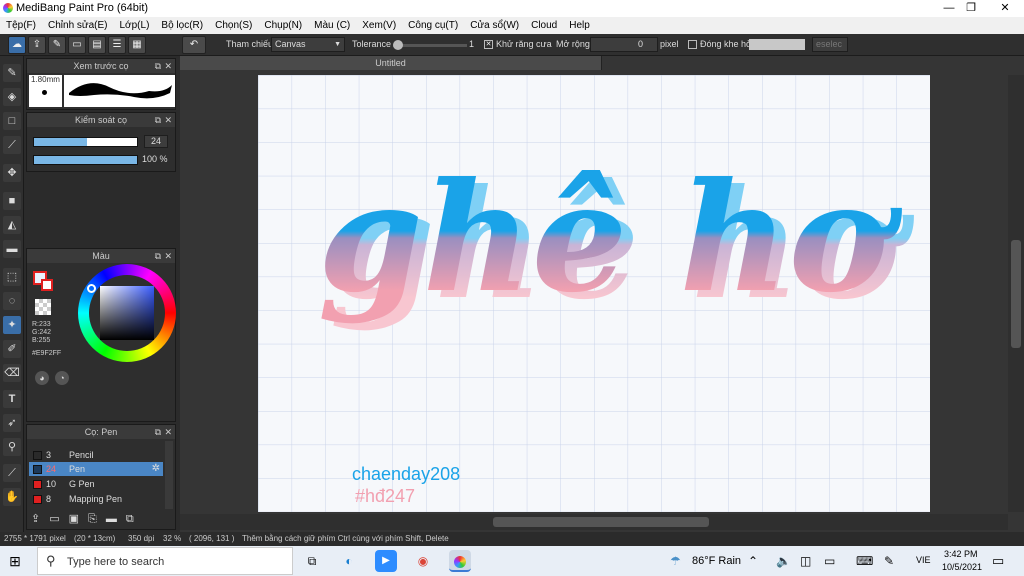 Image resolution: width=1024 pixels, height=576 pixels. What do you see at coordinates (753, 561) in the screenshot?
I see `chevron-up-icon: ⌃` at bounding box center [753, 561].